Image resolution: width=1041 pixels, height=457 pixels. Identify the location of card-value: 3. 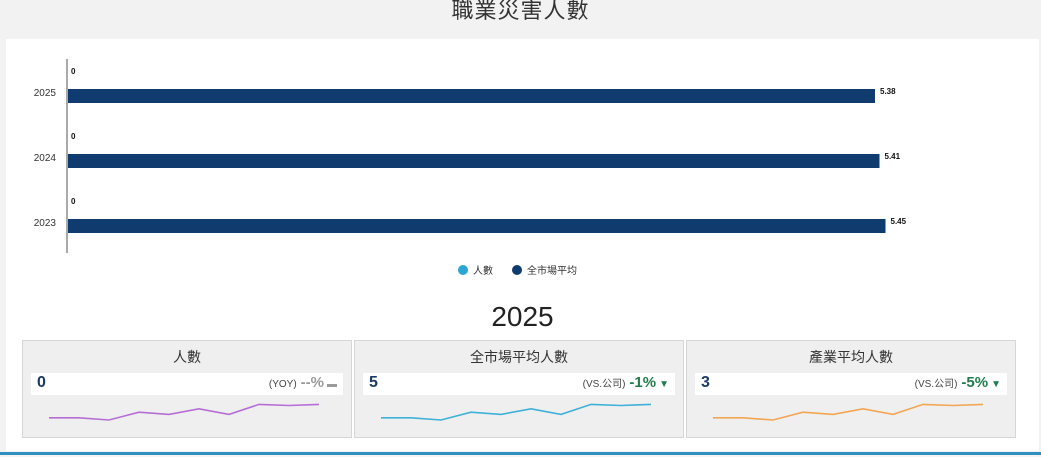
(705, 382).